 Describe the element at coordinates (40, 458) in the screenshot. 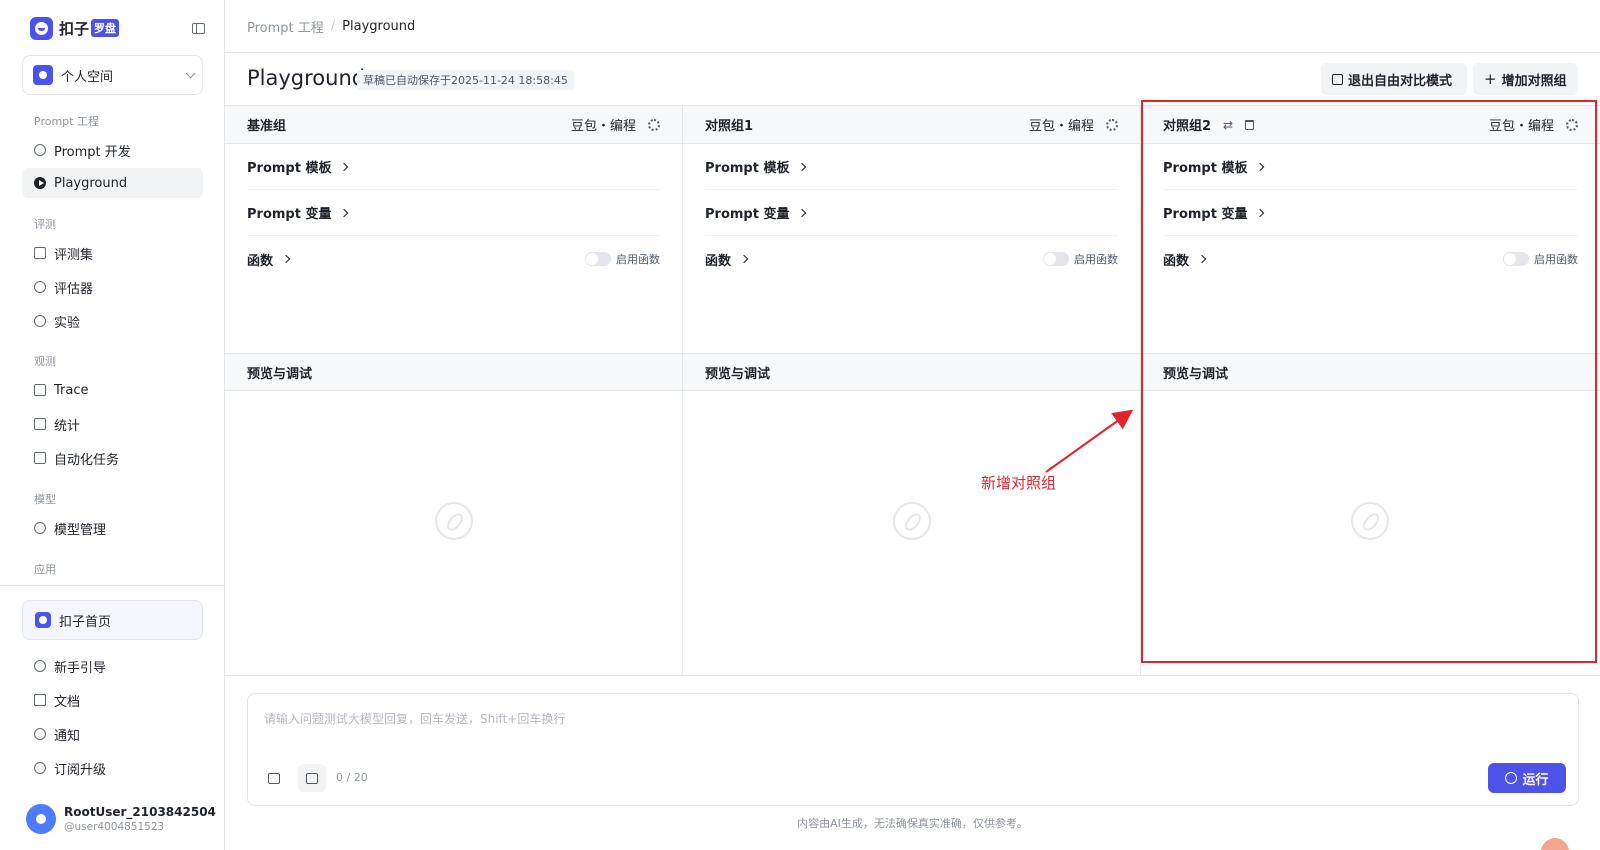

I see `task-icon` at that location.